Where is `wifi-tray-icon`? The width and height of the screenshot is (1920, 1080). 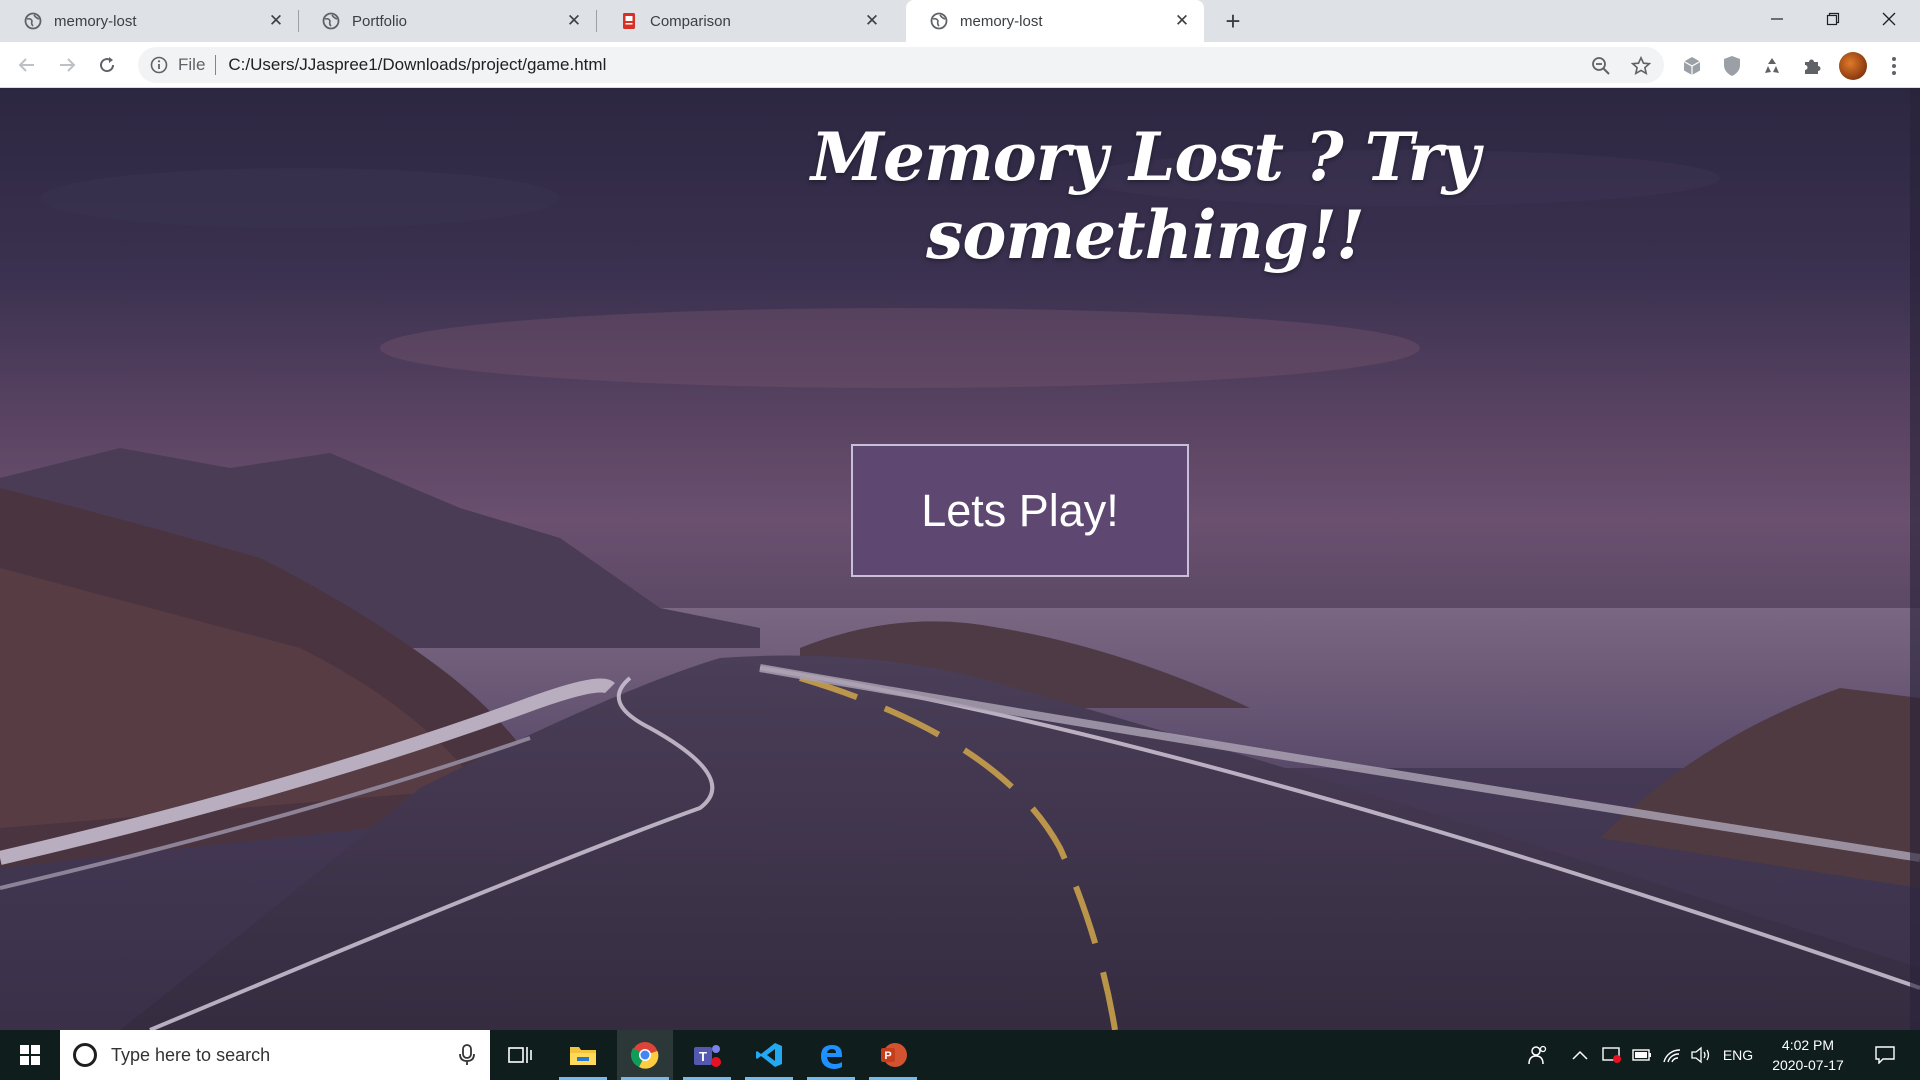
wifi-tray-icon is located at coordinates (1672, 1055).